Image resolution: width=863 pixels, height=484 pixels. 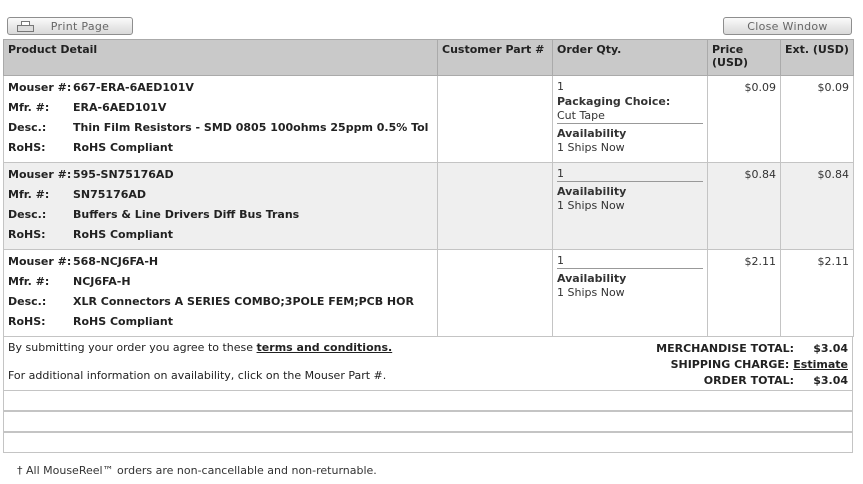 I want to click on order-total-label: ORDER TOTAL:, so click(x=748, y=380).